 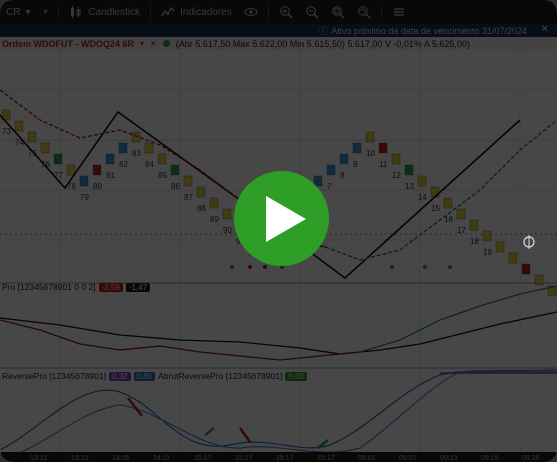 I want to click on chart-type-button: Candlestick, so click(x=104, y=12).